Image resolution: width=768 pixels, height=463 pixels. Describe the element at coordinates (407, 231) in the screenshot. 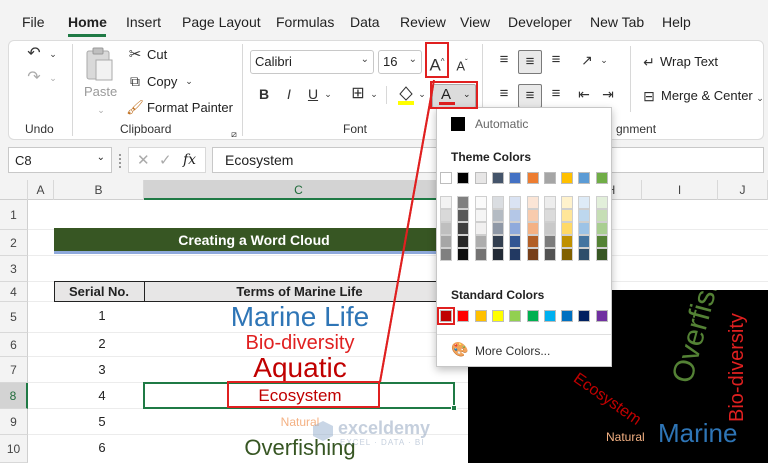

I see `annotation-arrows` at that location.